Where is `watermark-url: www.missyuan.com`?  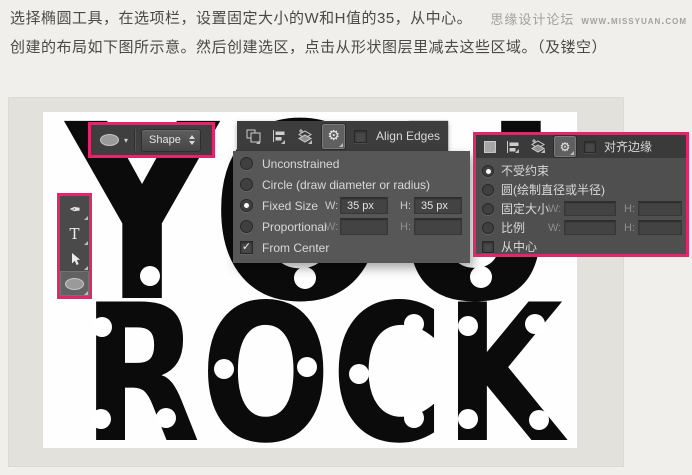
watermark-url: www.missyuan.com is located at coordinates (634, 21).